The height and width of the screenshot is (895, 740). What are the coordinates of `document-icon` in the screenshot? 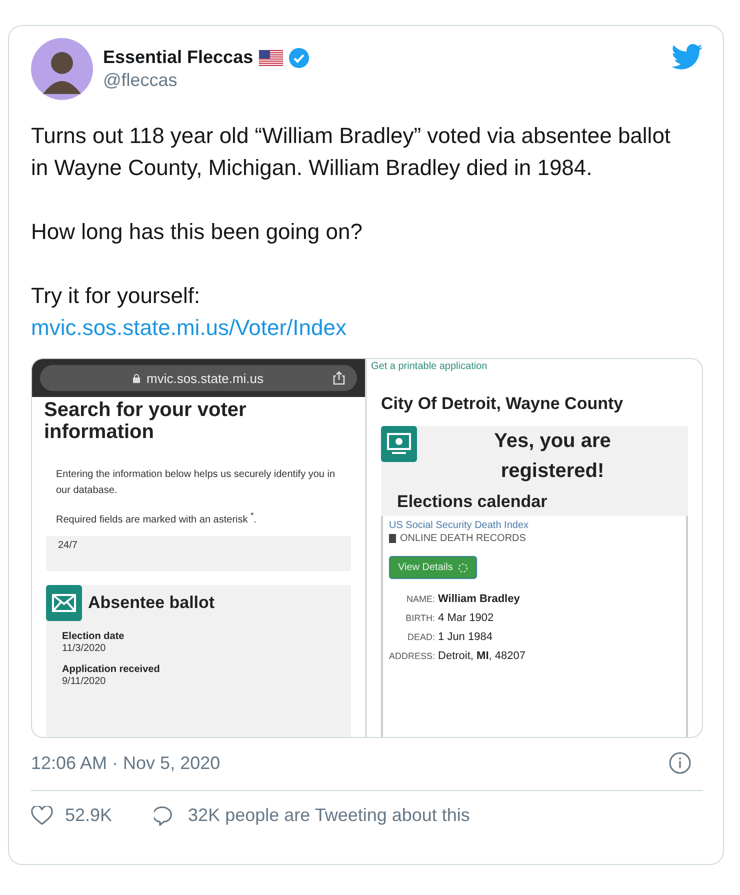 It's located at (392, 538).